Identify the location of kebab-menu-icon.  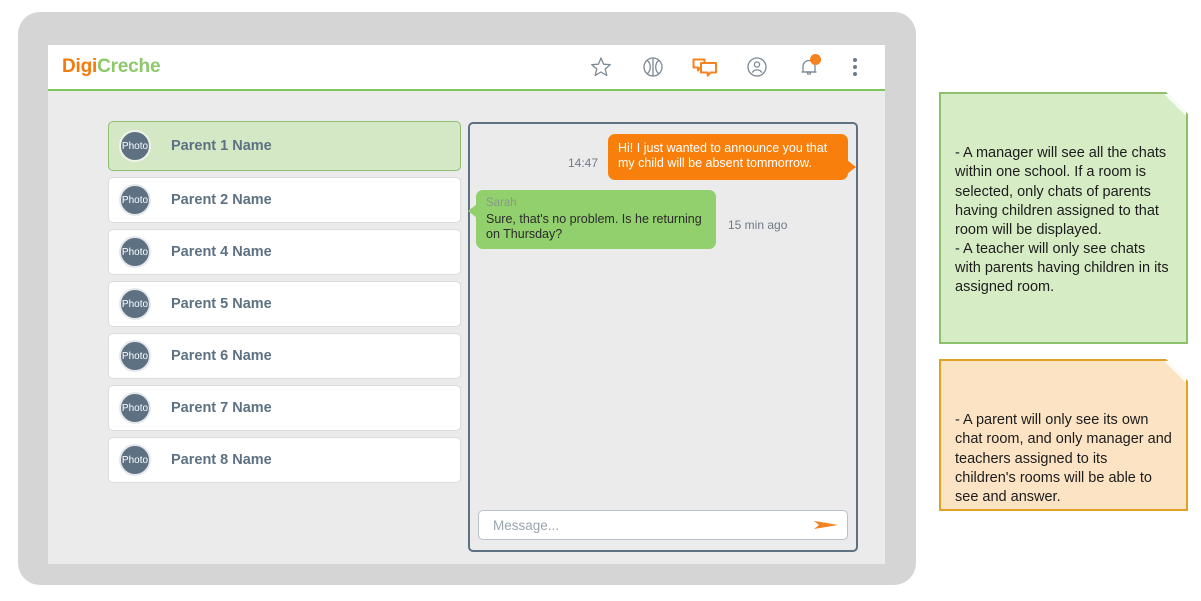
(855, 67).